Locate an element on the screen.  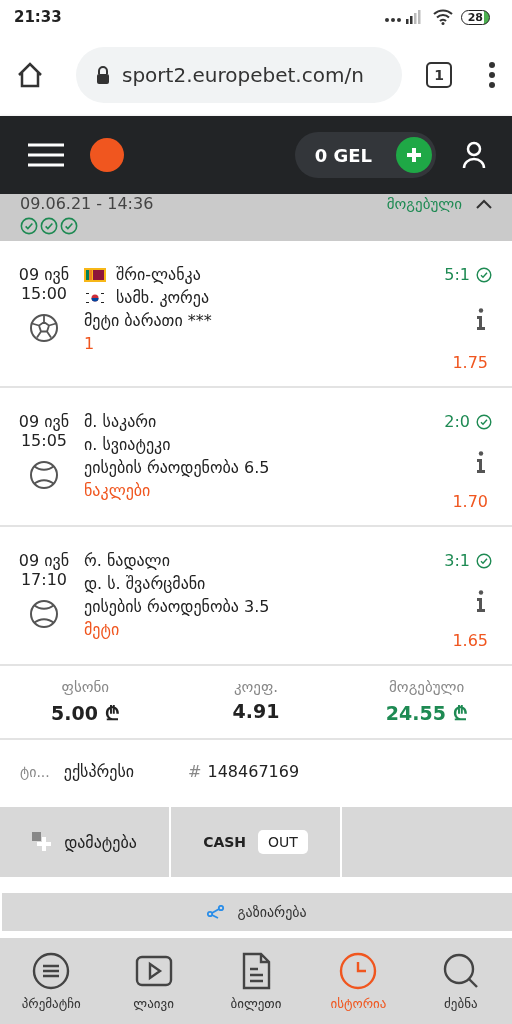
ticket-number: 148467169 is located at coordinates (253, 771).